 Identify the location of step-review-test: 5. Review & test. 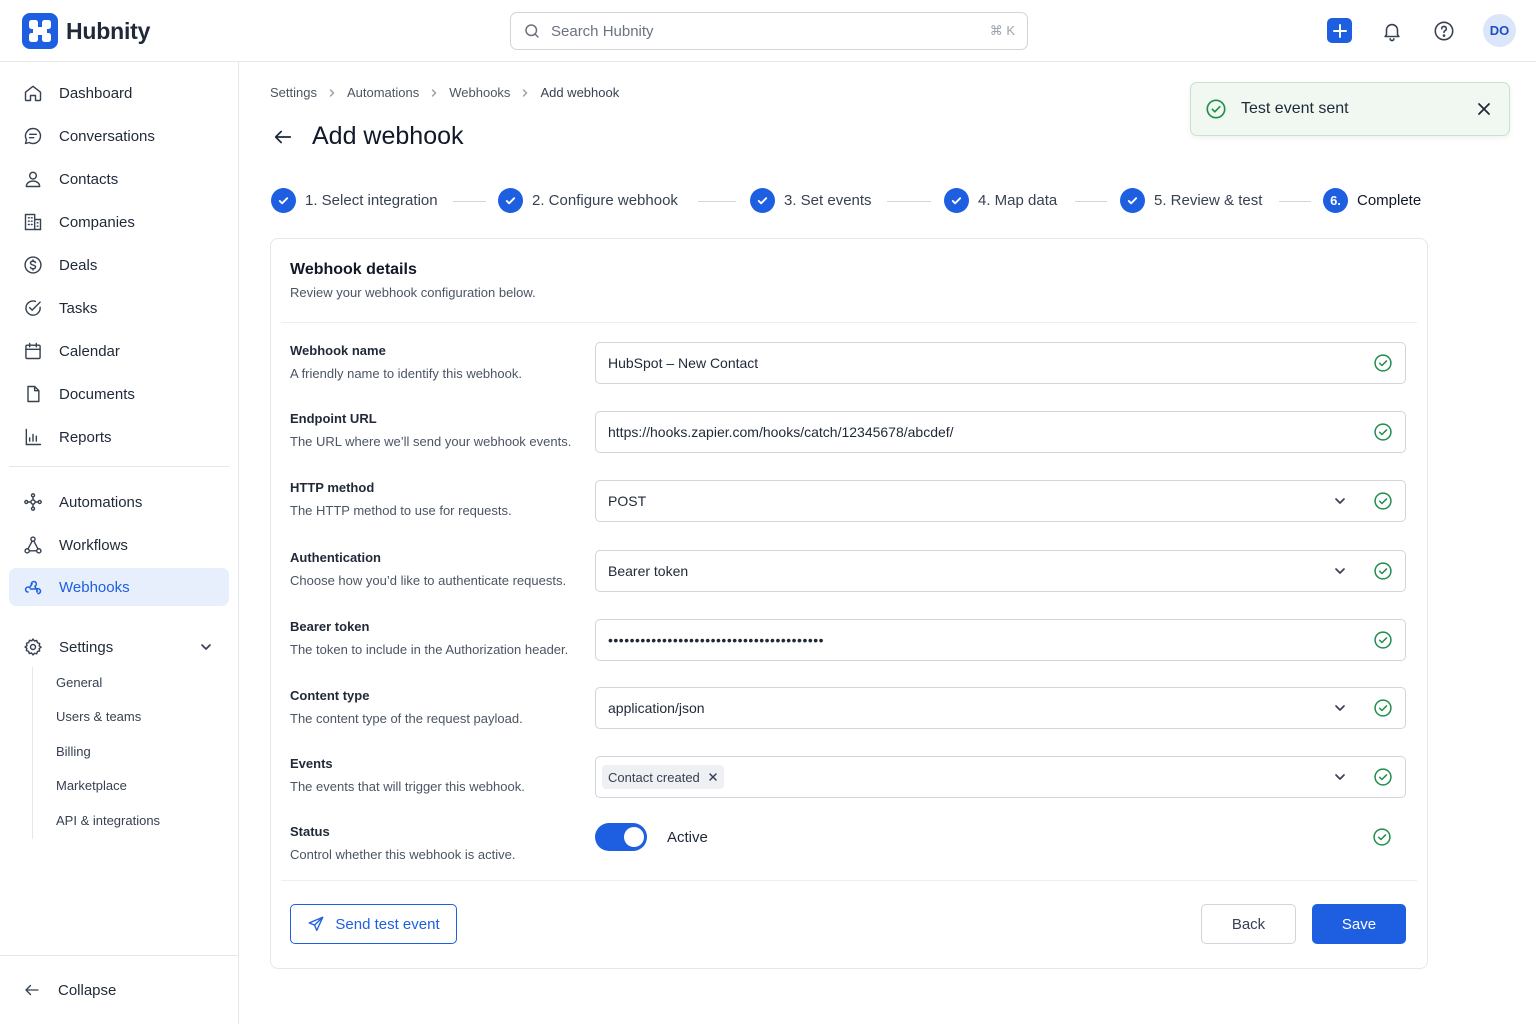
(1191, 200).